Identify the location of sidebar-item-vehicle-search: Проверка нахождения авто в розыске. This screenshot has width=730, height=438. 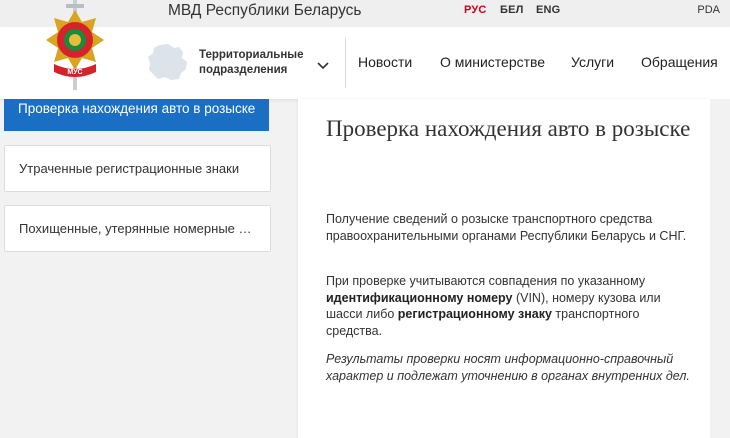
(136, 115).